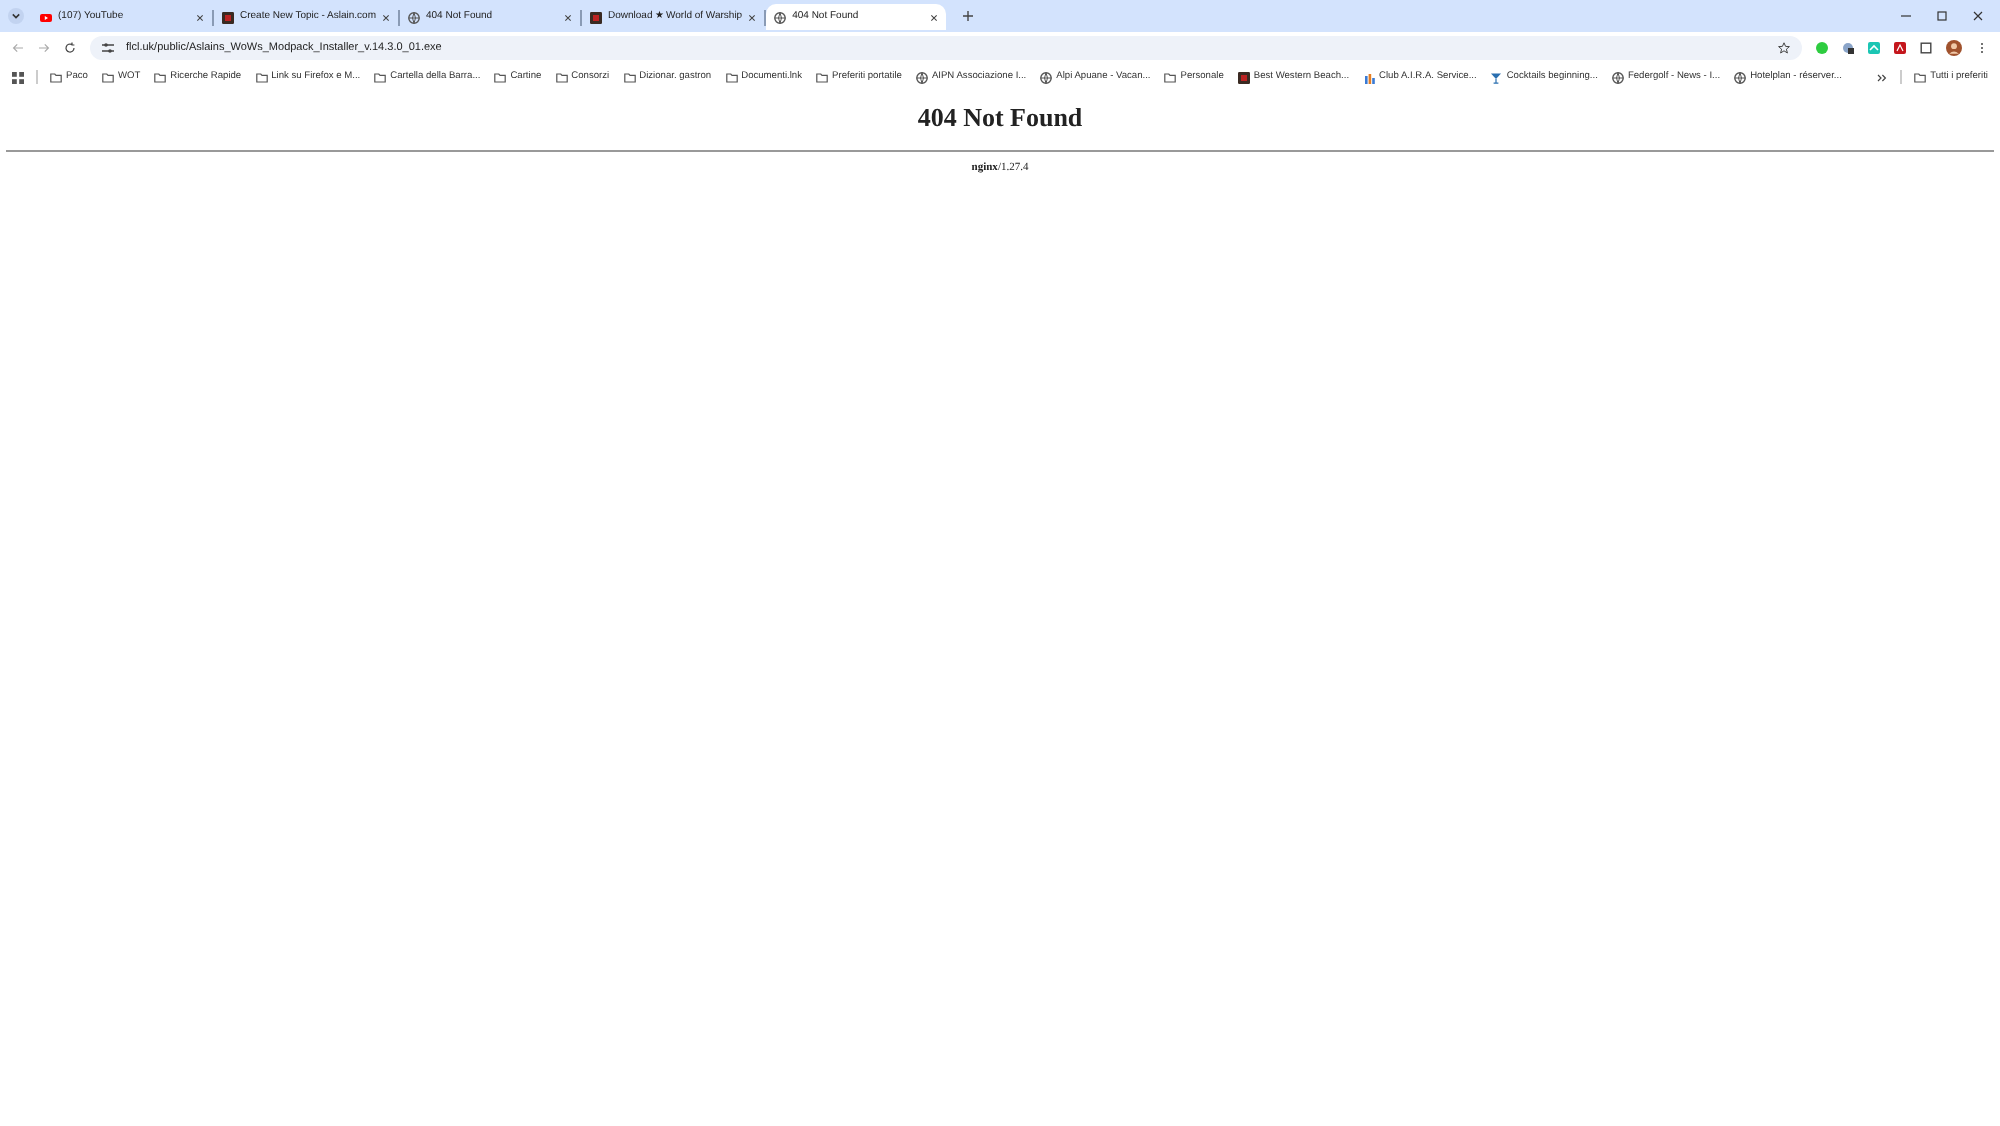 This screenshot has width=2000, height=1126. Describe the element at coordinates (1942, 16) in the screenshot. I see `restore-icon` at that location.